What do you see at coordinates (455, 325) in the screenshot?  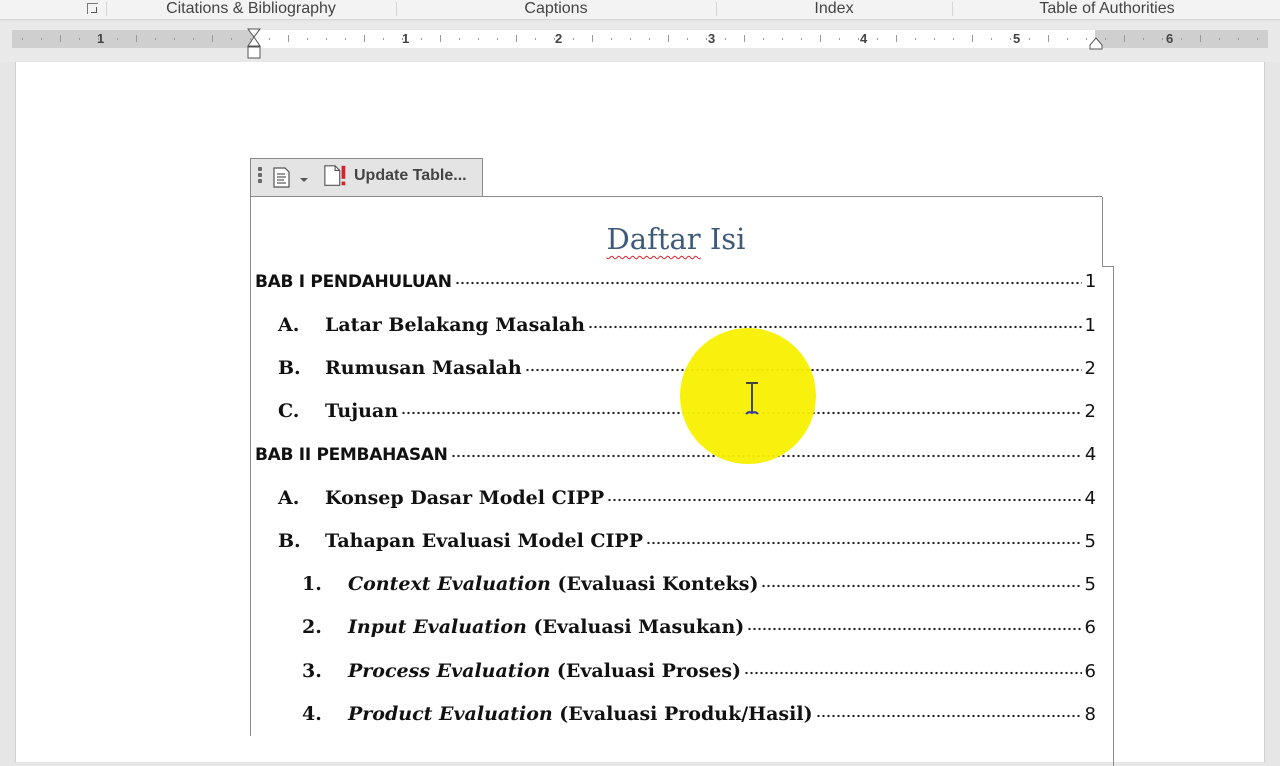 I see `toc-entry-text: Latar Belakang Masalah` at bounding box center [455, 325].